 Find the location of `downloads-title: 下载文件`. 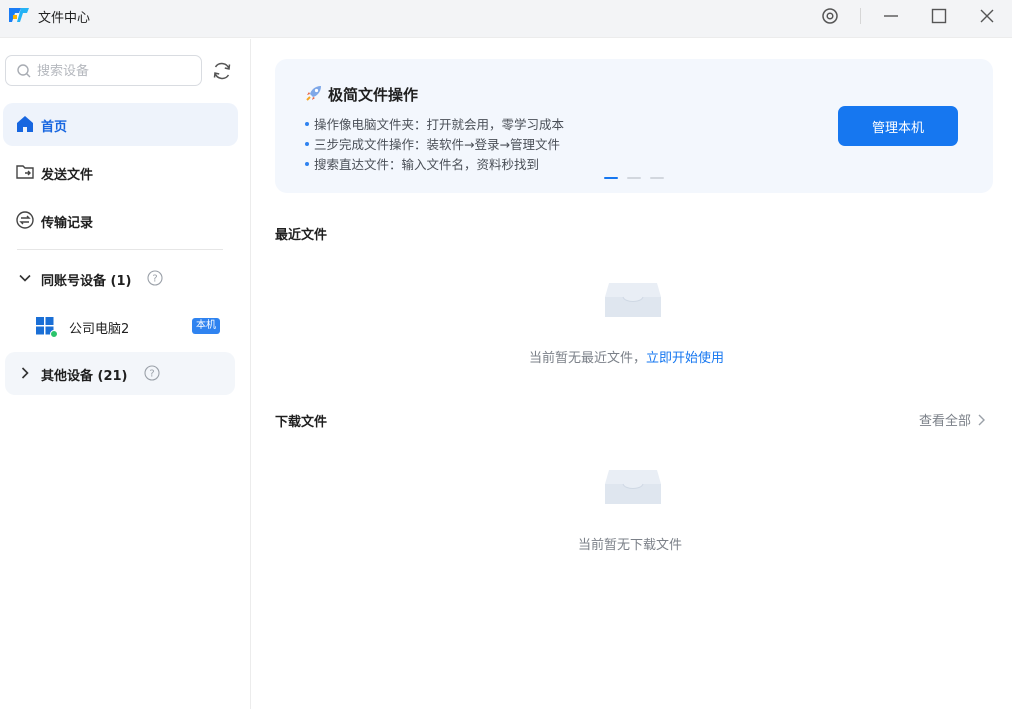

downloads-title: 下载文件 is located at coordinates (301, 422).